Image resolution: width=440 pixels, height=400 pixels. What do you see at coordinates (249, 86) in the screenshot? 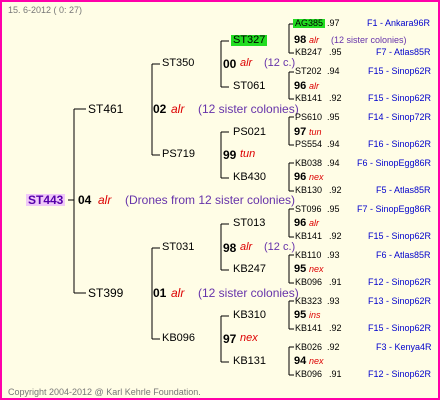
I see `gen3-queen-id: ST061` at bounding box center [249, 86].